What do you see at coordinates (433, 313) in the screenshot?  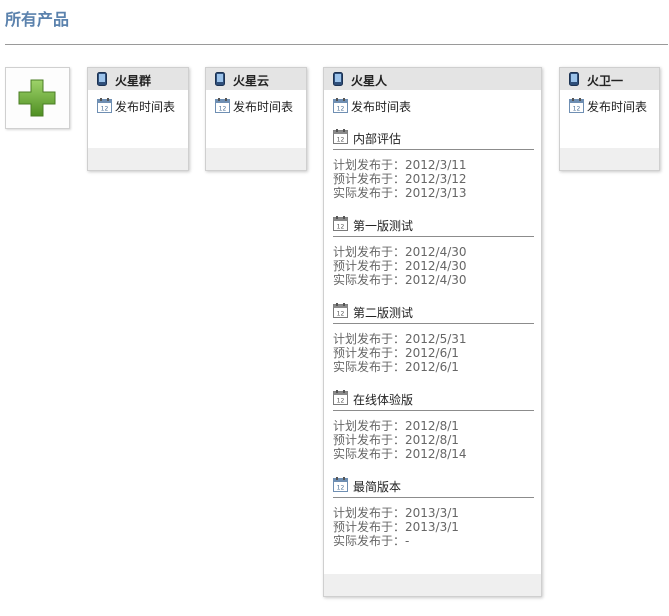 I see `release-header: 12 第二版测试` at bounding box center [433, 313].